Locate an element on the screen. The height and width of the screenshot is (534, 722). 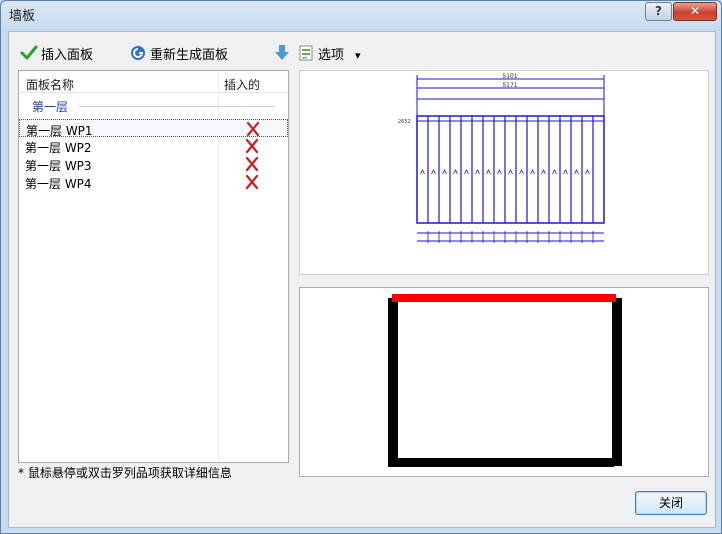
insert-panel-button: 插入面板 is located at coordinates (57, 53).